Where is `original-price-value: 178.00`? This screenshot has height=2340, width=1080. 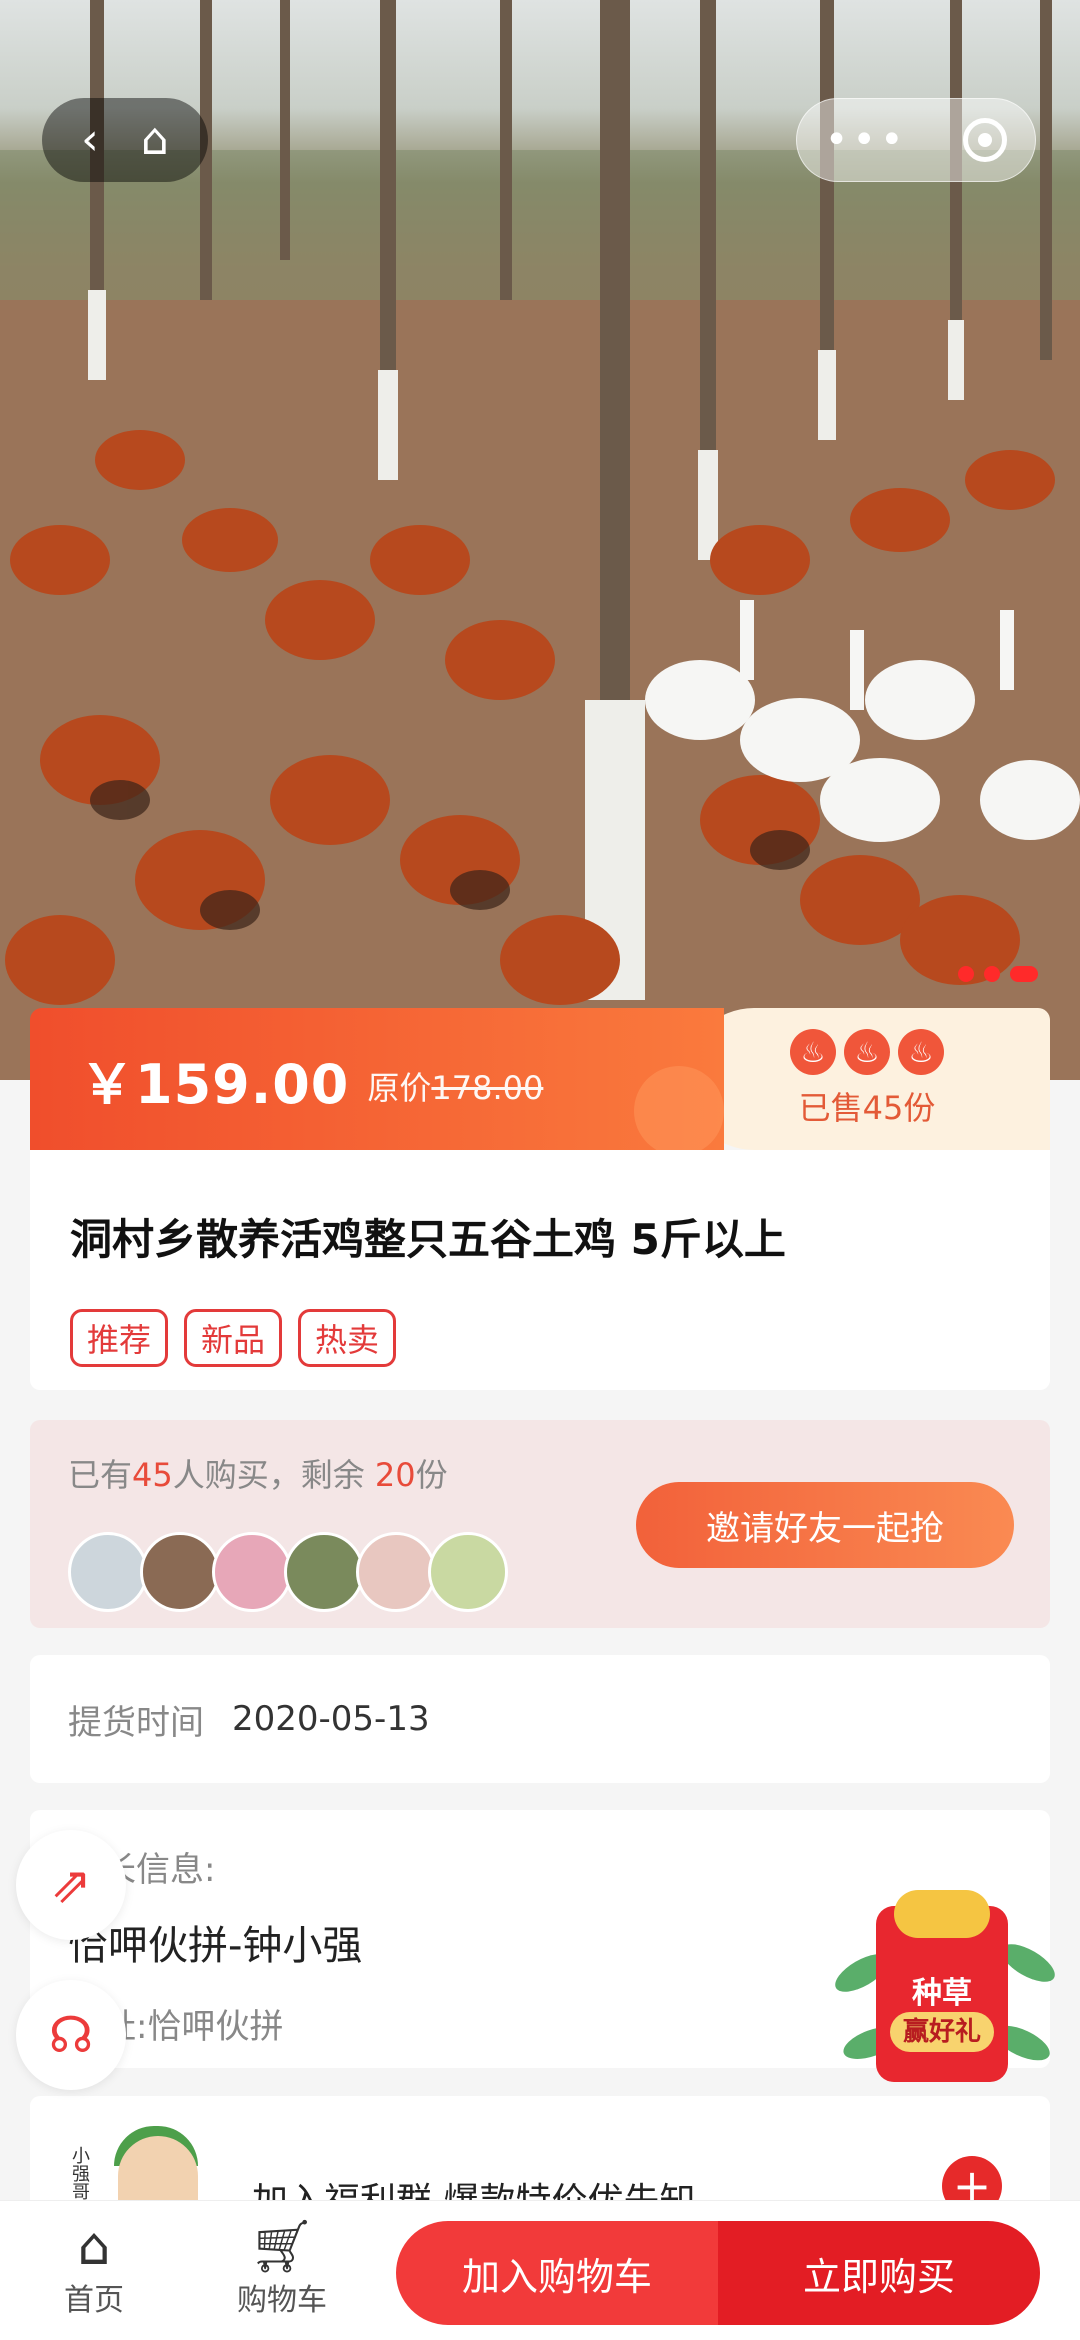
original-price-value: 178.00 is located at coordinates (487, 1088).